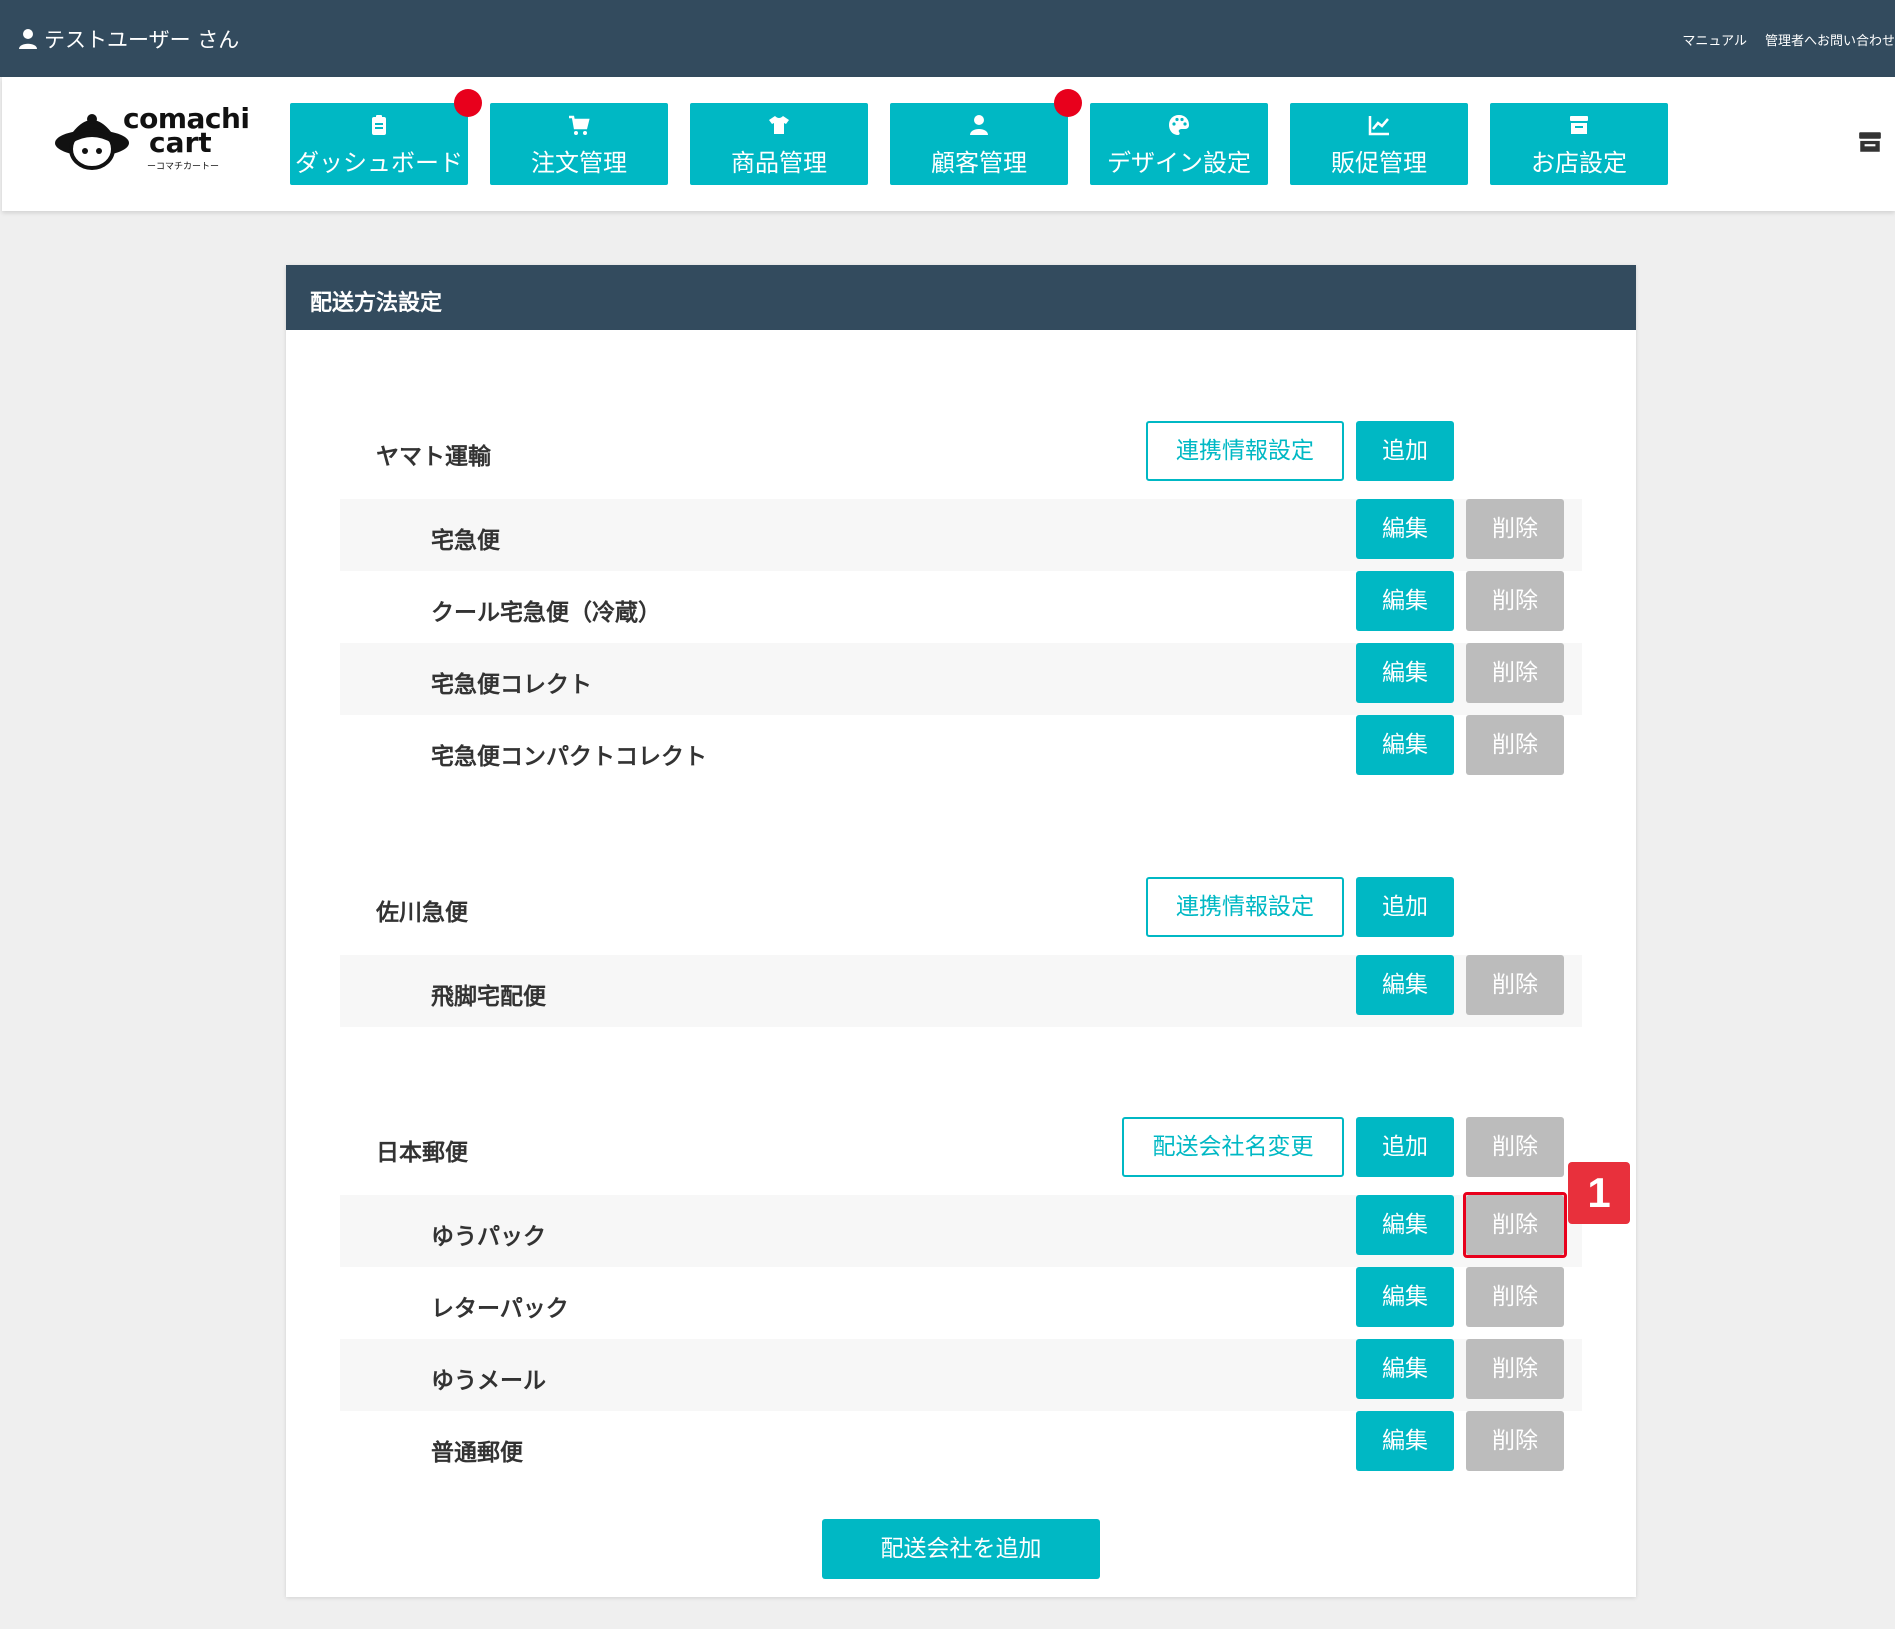 The height and width of the screenshot is (1629, 1895). I want to click on method-name: 宅急便コレクト, so click(511, 685).